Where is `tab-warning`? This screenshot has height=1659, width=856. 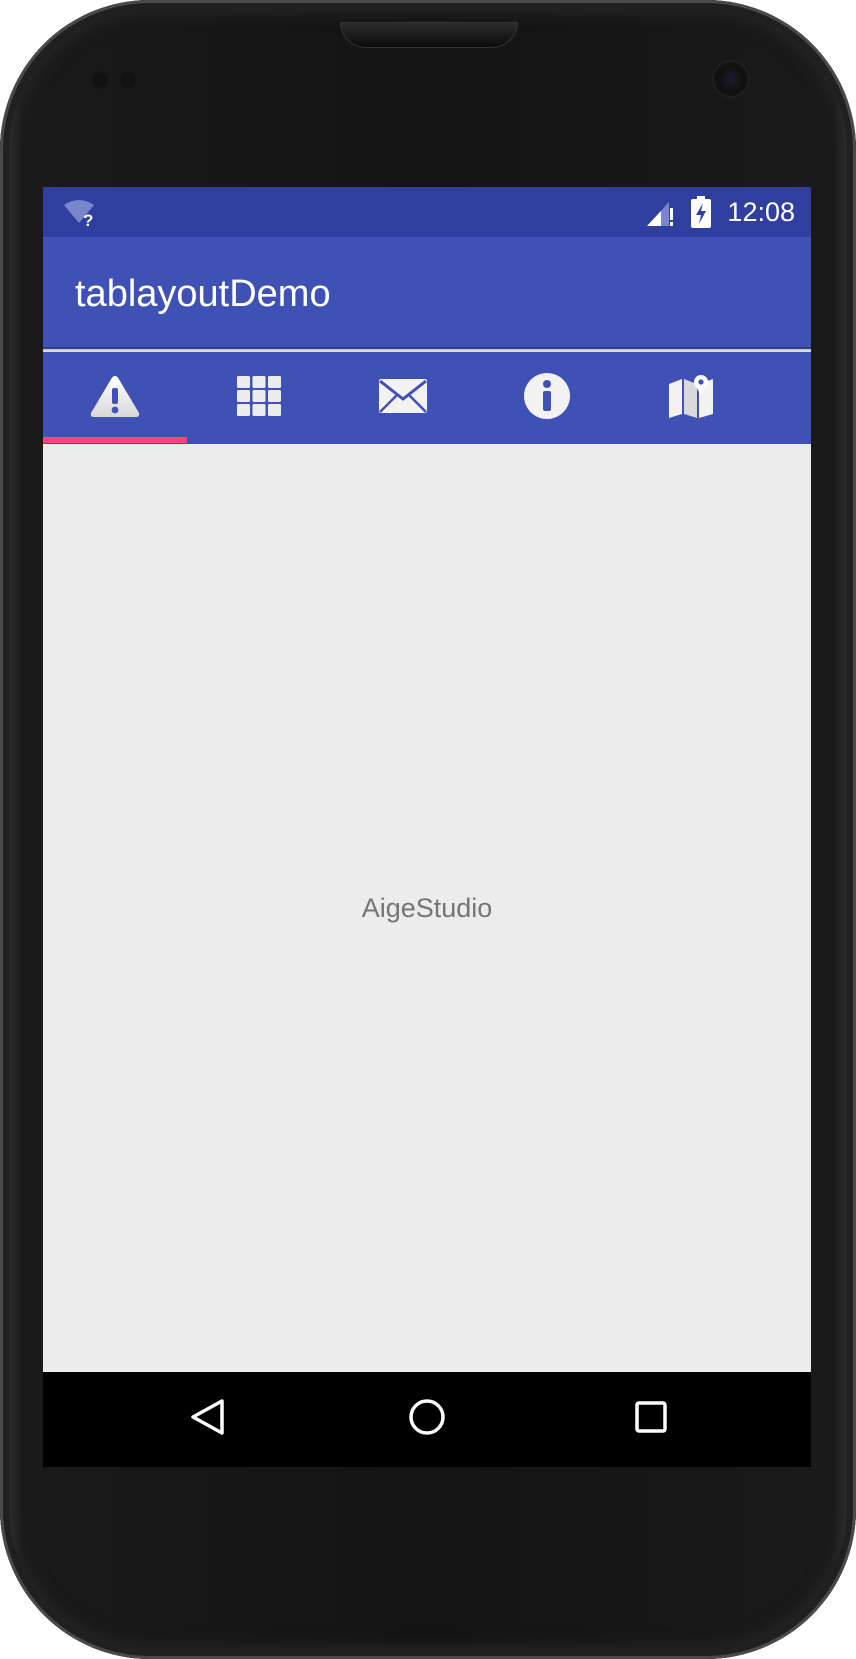
tab-warning is located at coordinates (115, 398).